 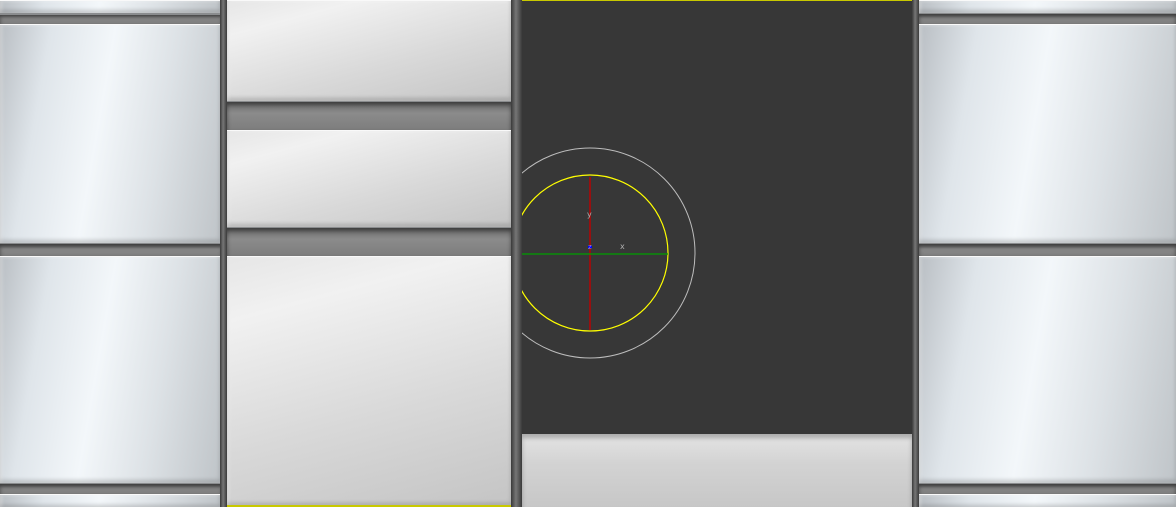 I want to click on right-groove-middle, so click(x=1047, y=250).